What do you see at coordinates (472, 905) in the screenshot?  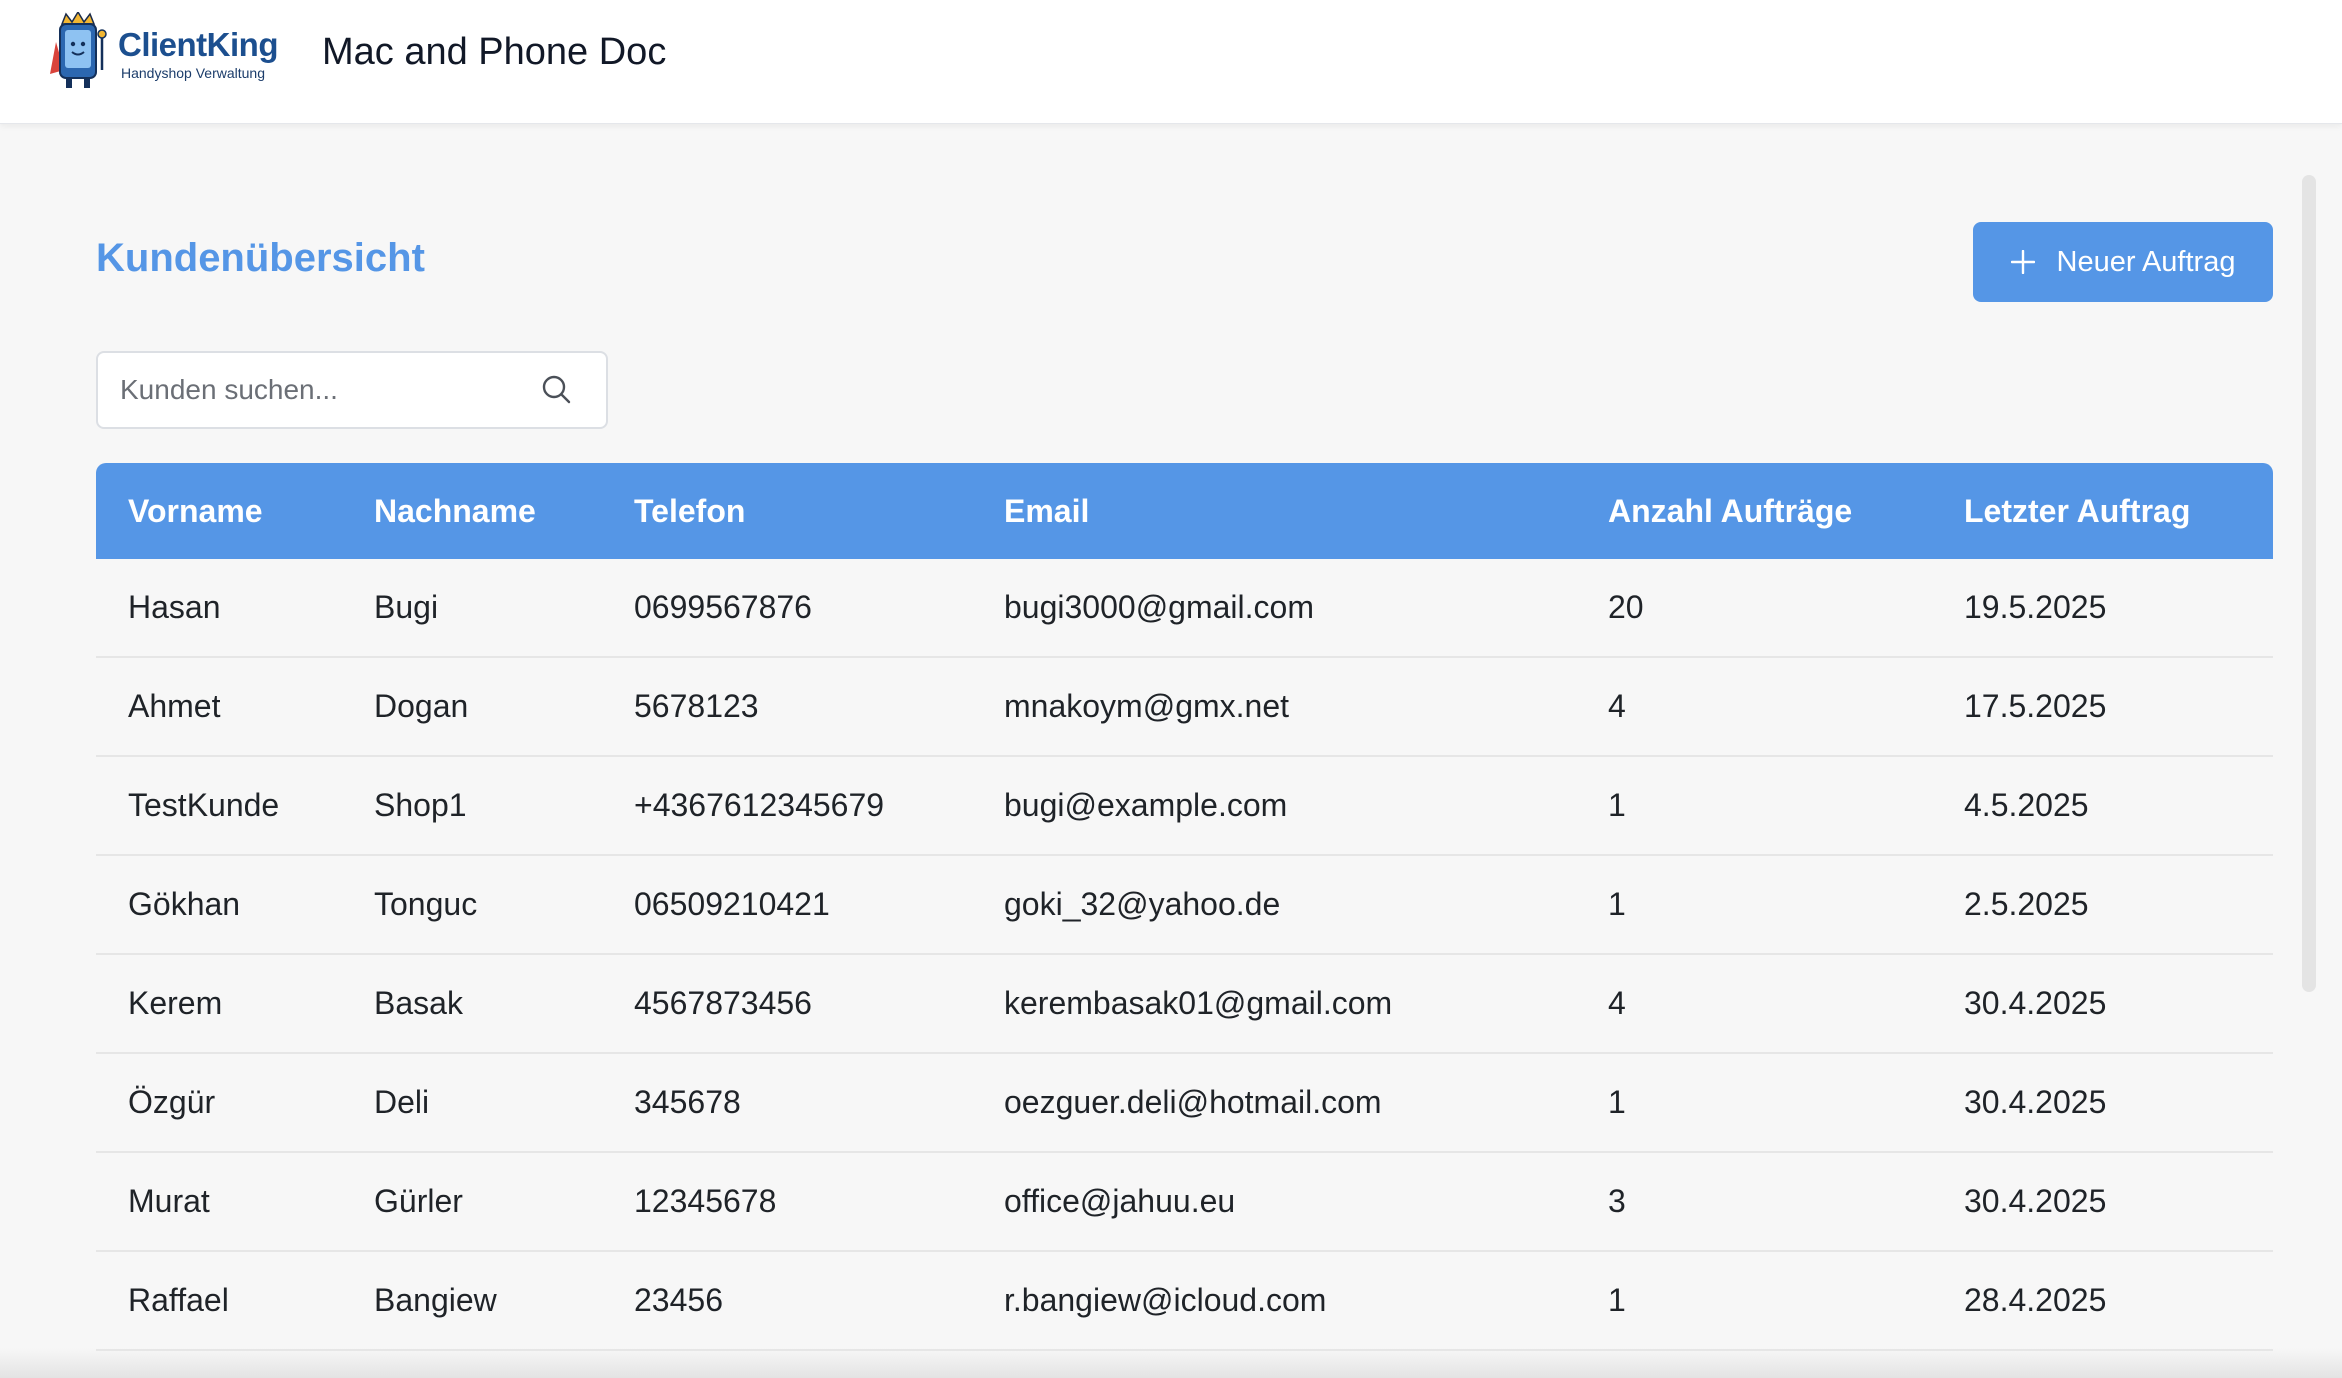 I see `cell-nachname: Tonguc` at bounding box center [472, 905].